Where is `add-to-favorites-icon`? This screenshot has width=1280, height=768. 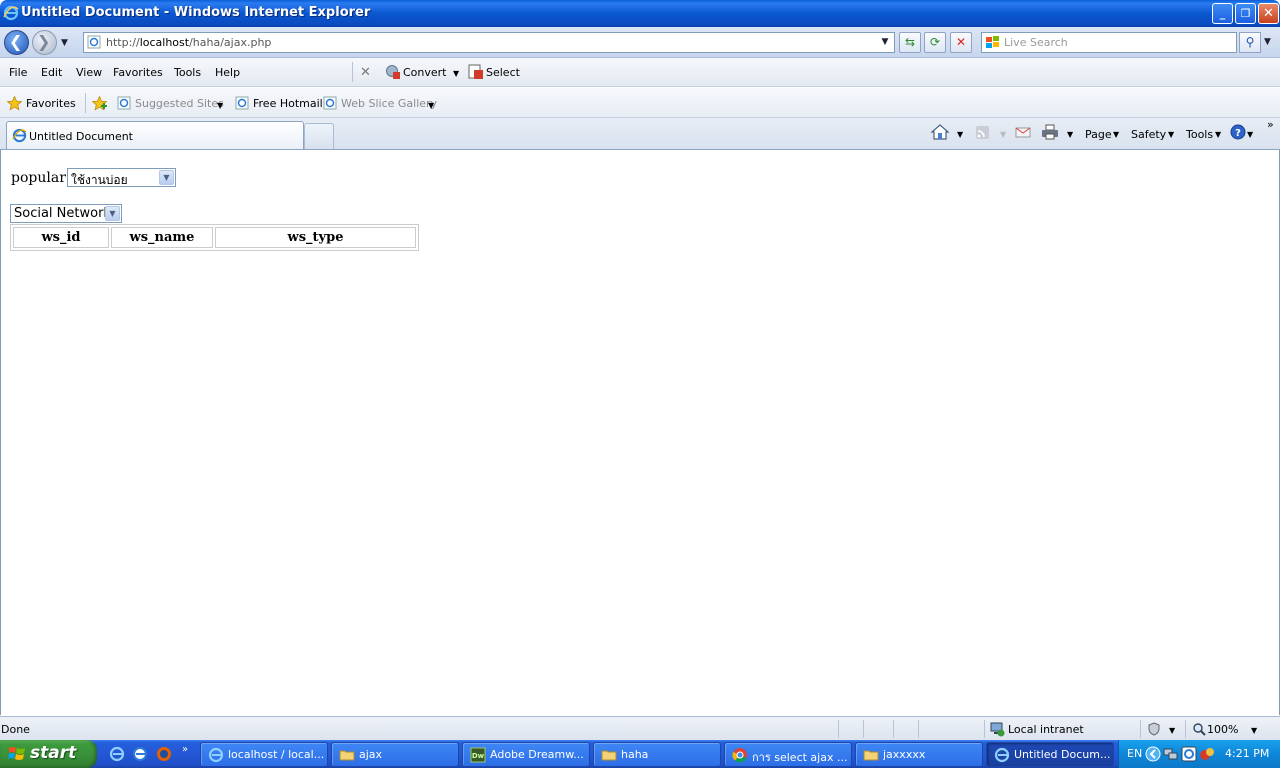
add-to-favorites-icon is located at coordinates (100, 103).